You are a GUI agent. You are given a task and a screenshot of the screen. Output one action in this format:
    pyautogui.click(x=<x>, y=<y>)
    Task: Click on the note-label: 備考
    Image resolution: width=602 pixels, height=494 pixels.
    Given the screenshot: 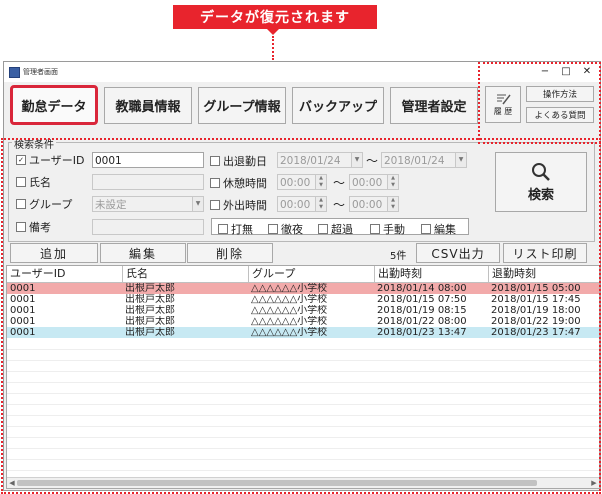 What is the action you would take?
    pyautogui.click(x=40, y=227)
    